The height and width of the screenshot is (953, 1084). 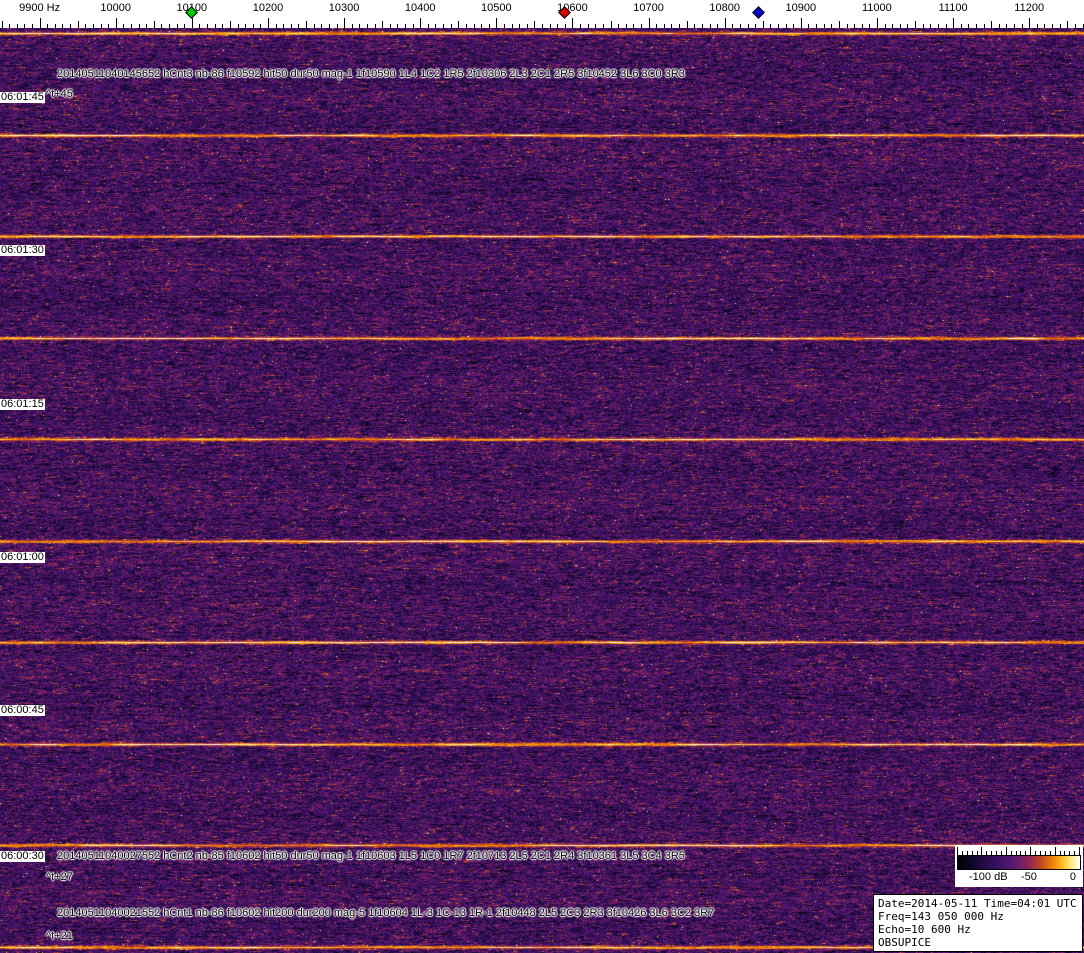 What do you see at coordinates (1019, 862) in the screenshot?
I see `db-gradient-bar` at bounding box center [1019, 862].